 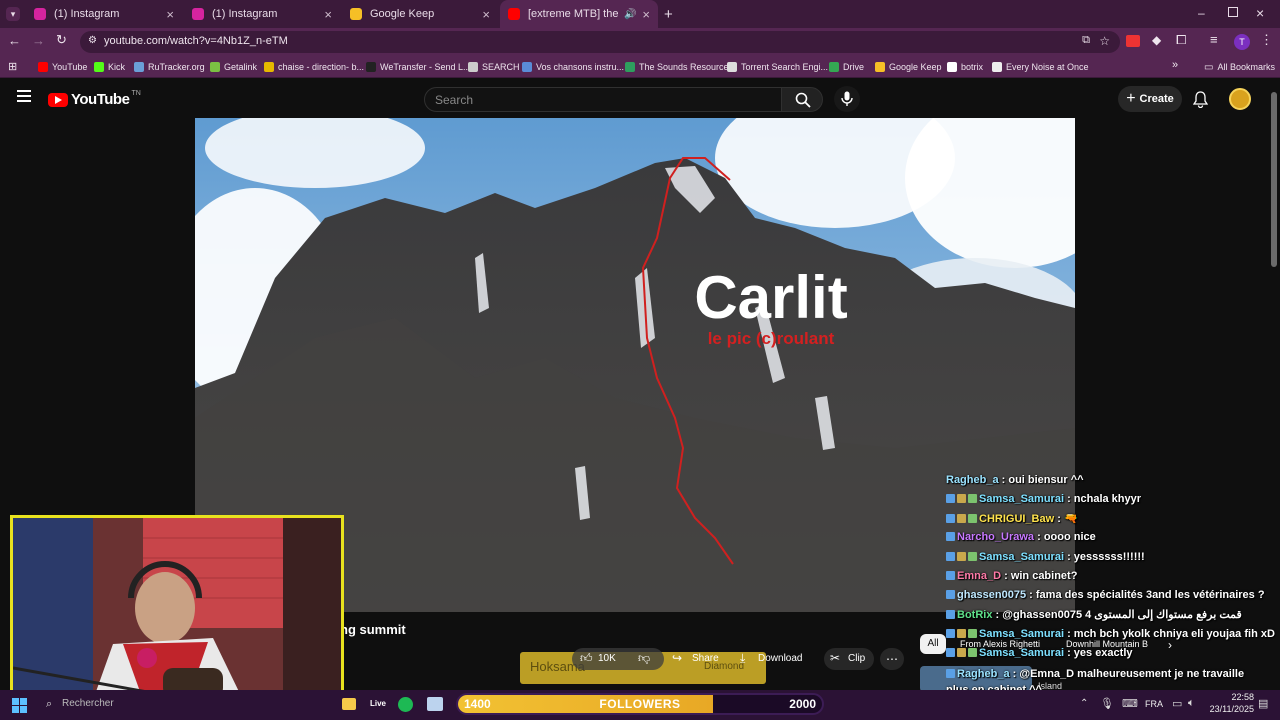 I want to click on tab-instagram-1: (1) Instagram ×, so click(x=104, y=14).